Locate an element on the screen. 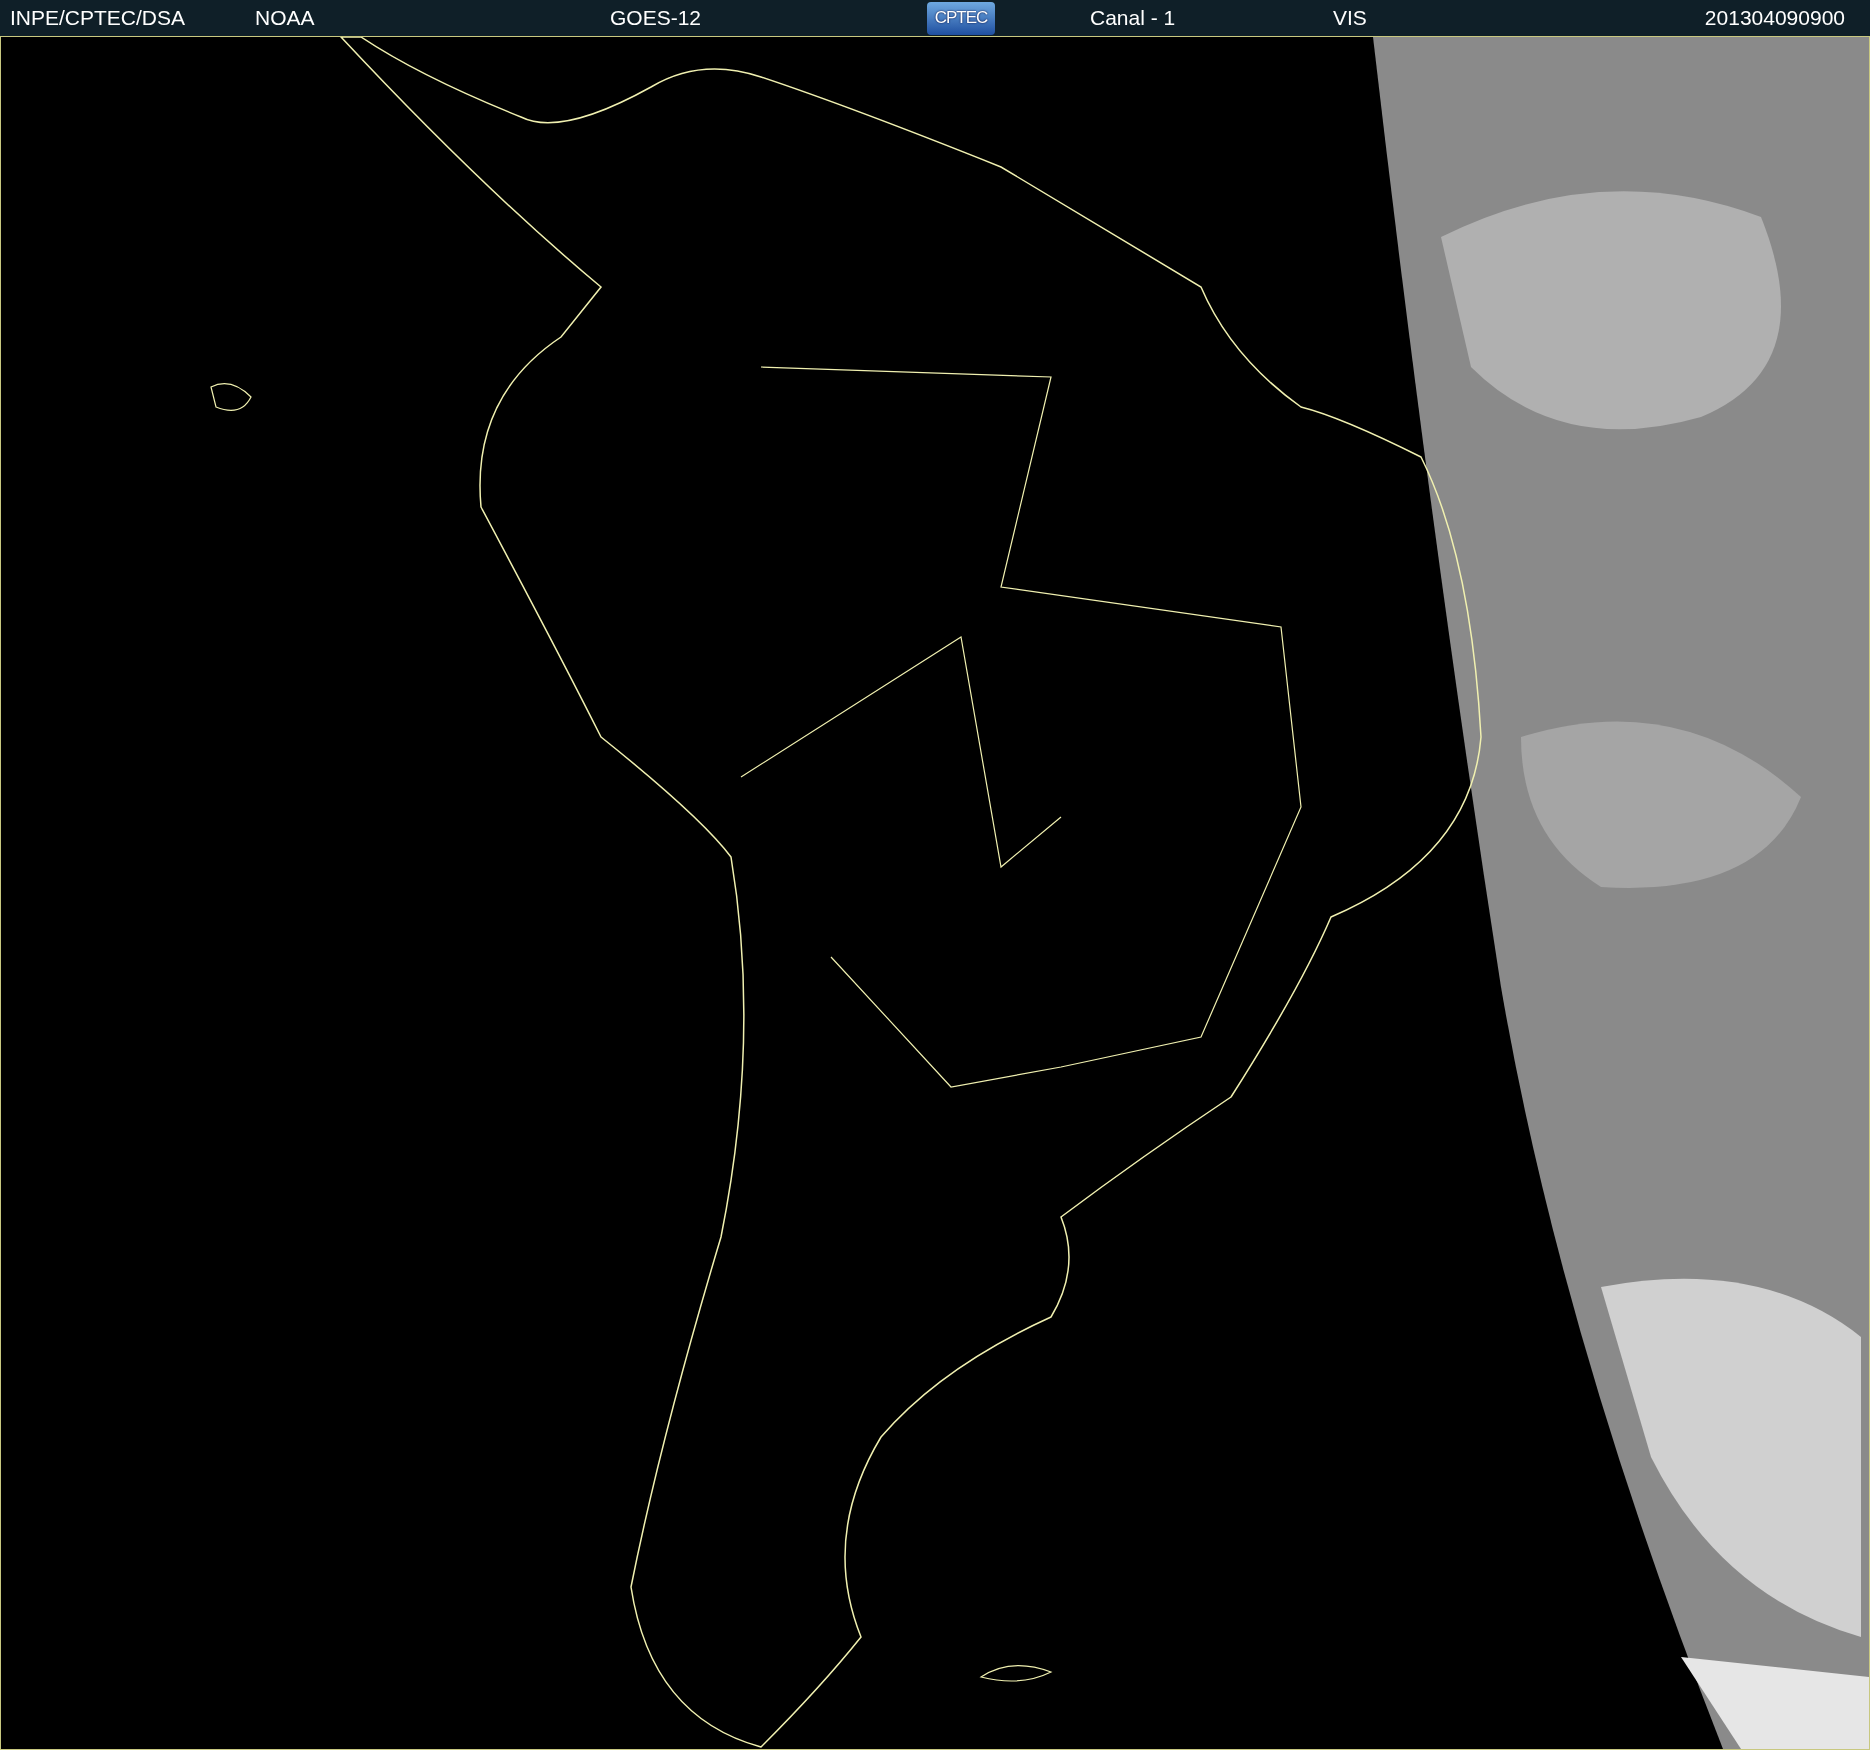  channel-label: Canal - 1 is located at coordinates (1133, 18).